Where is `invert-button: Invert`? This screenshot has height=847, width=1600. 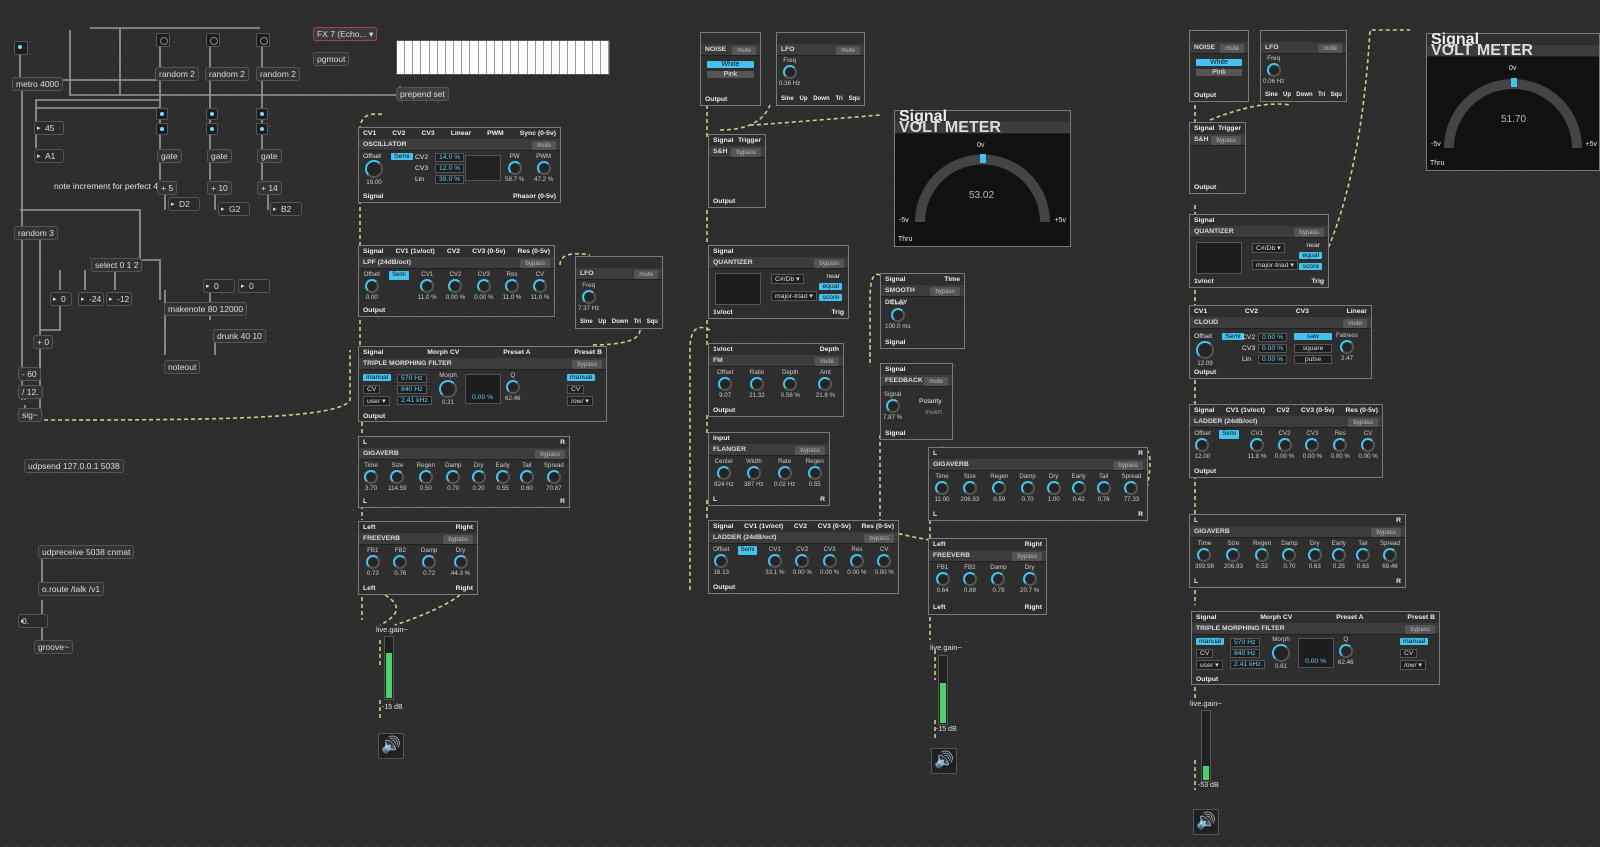
invert-button: Invert is located at coordinates (933, 412).